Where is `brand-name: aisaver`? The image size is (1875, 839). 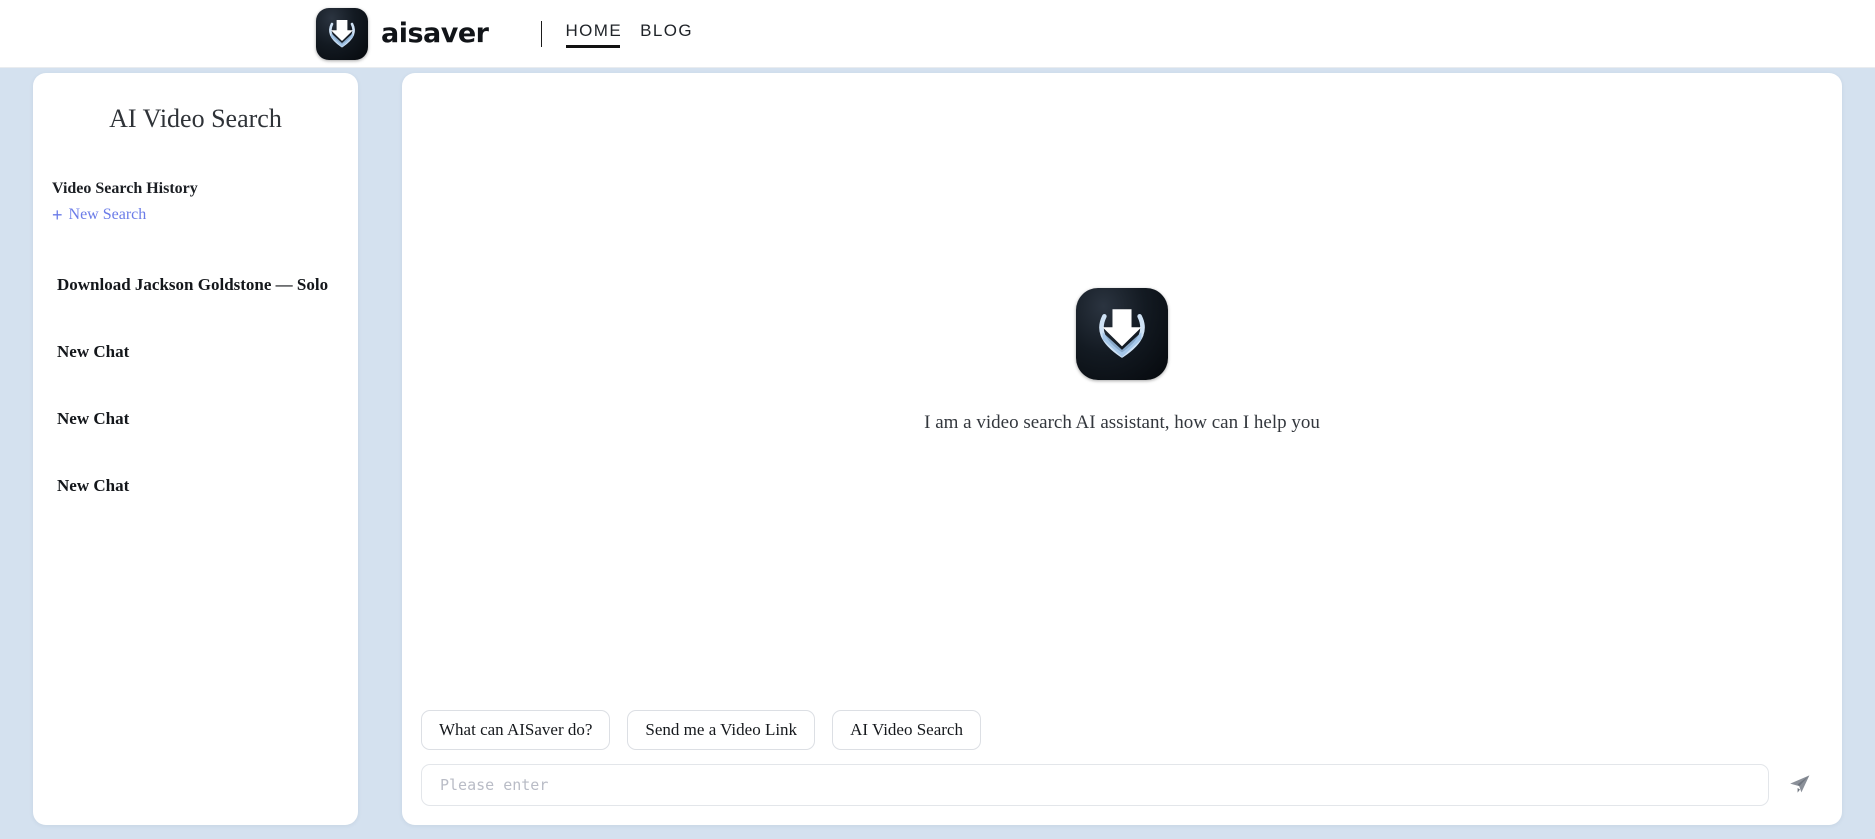 brand-name: aisaver is located at coordinates (435, 33).